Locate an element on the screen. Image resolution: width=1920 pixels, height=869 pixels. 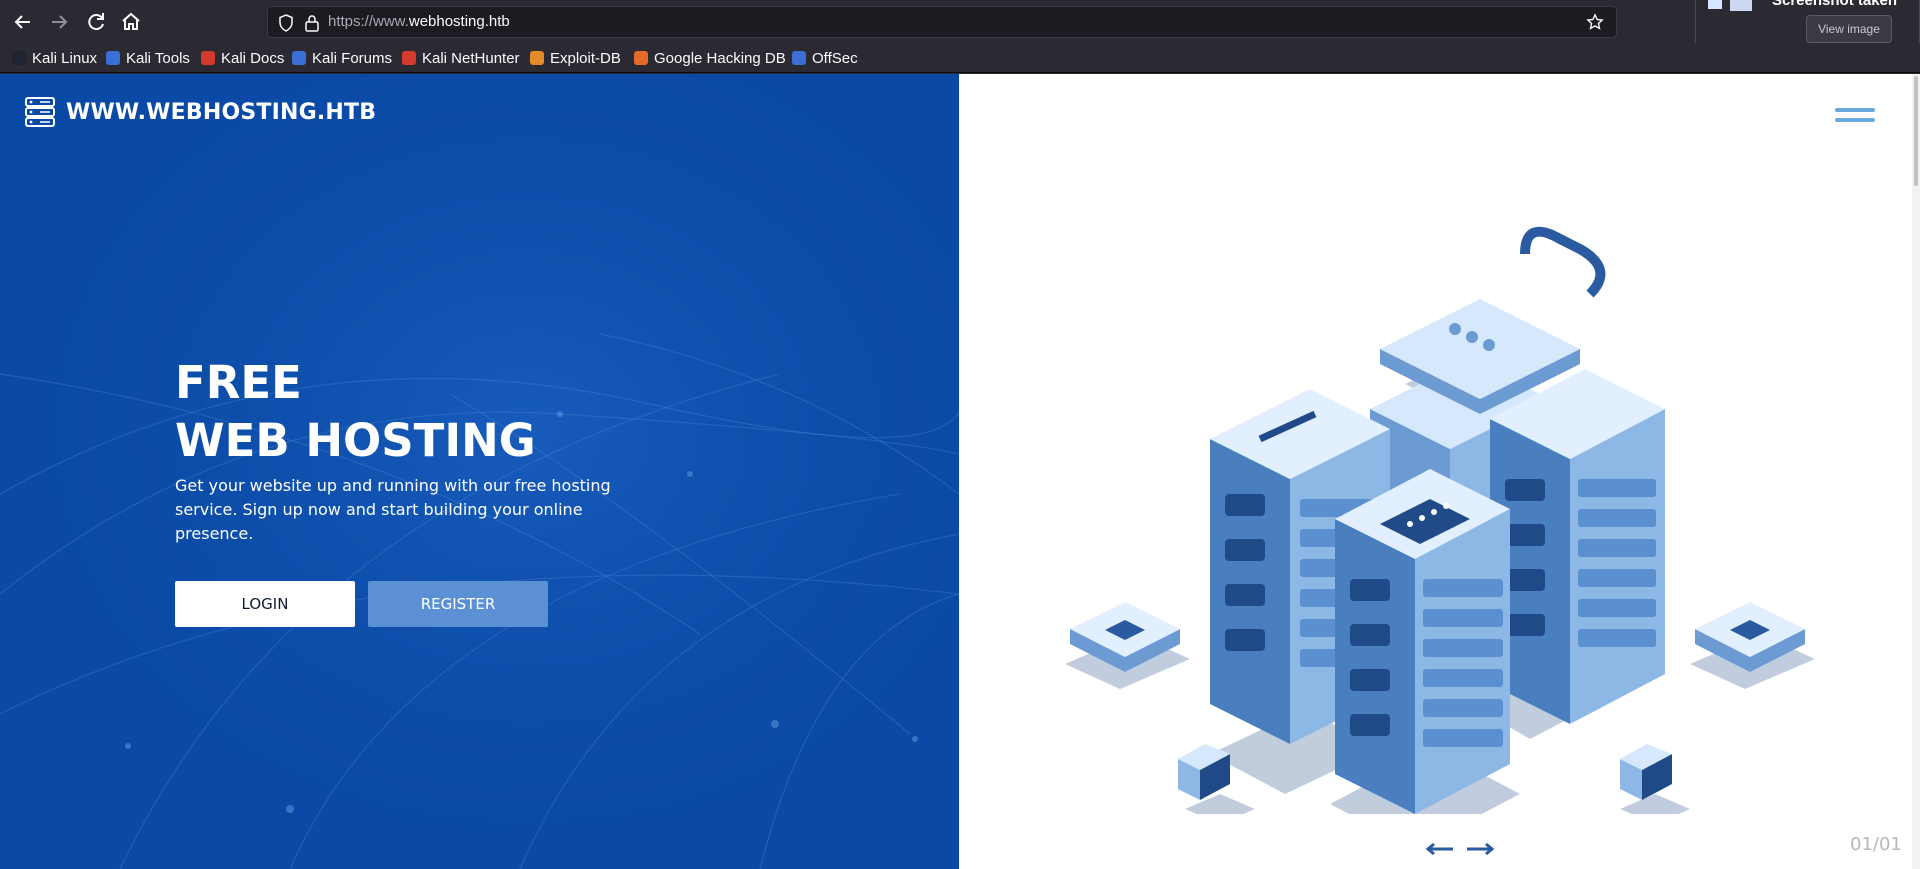
bookmark-label: Kali NetHunter is located at coordinates (471, 58).